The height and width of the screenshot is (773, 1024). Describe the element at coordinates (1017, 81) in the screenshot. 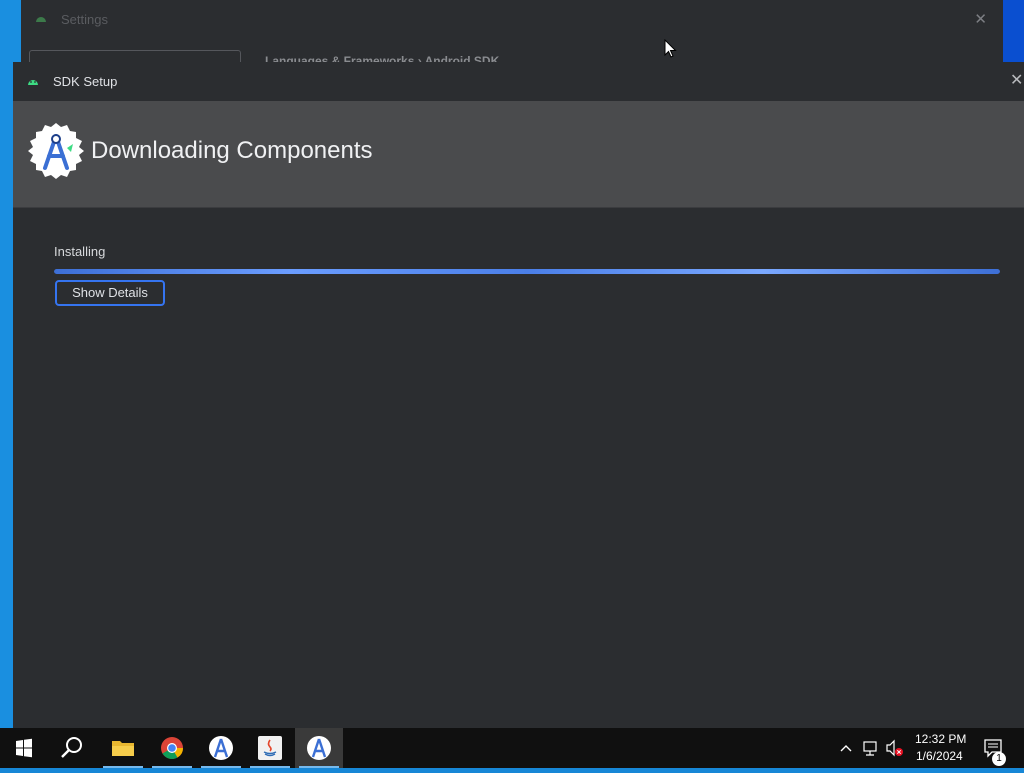

I see `dialog-close-icon: ✕` at that location.